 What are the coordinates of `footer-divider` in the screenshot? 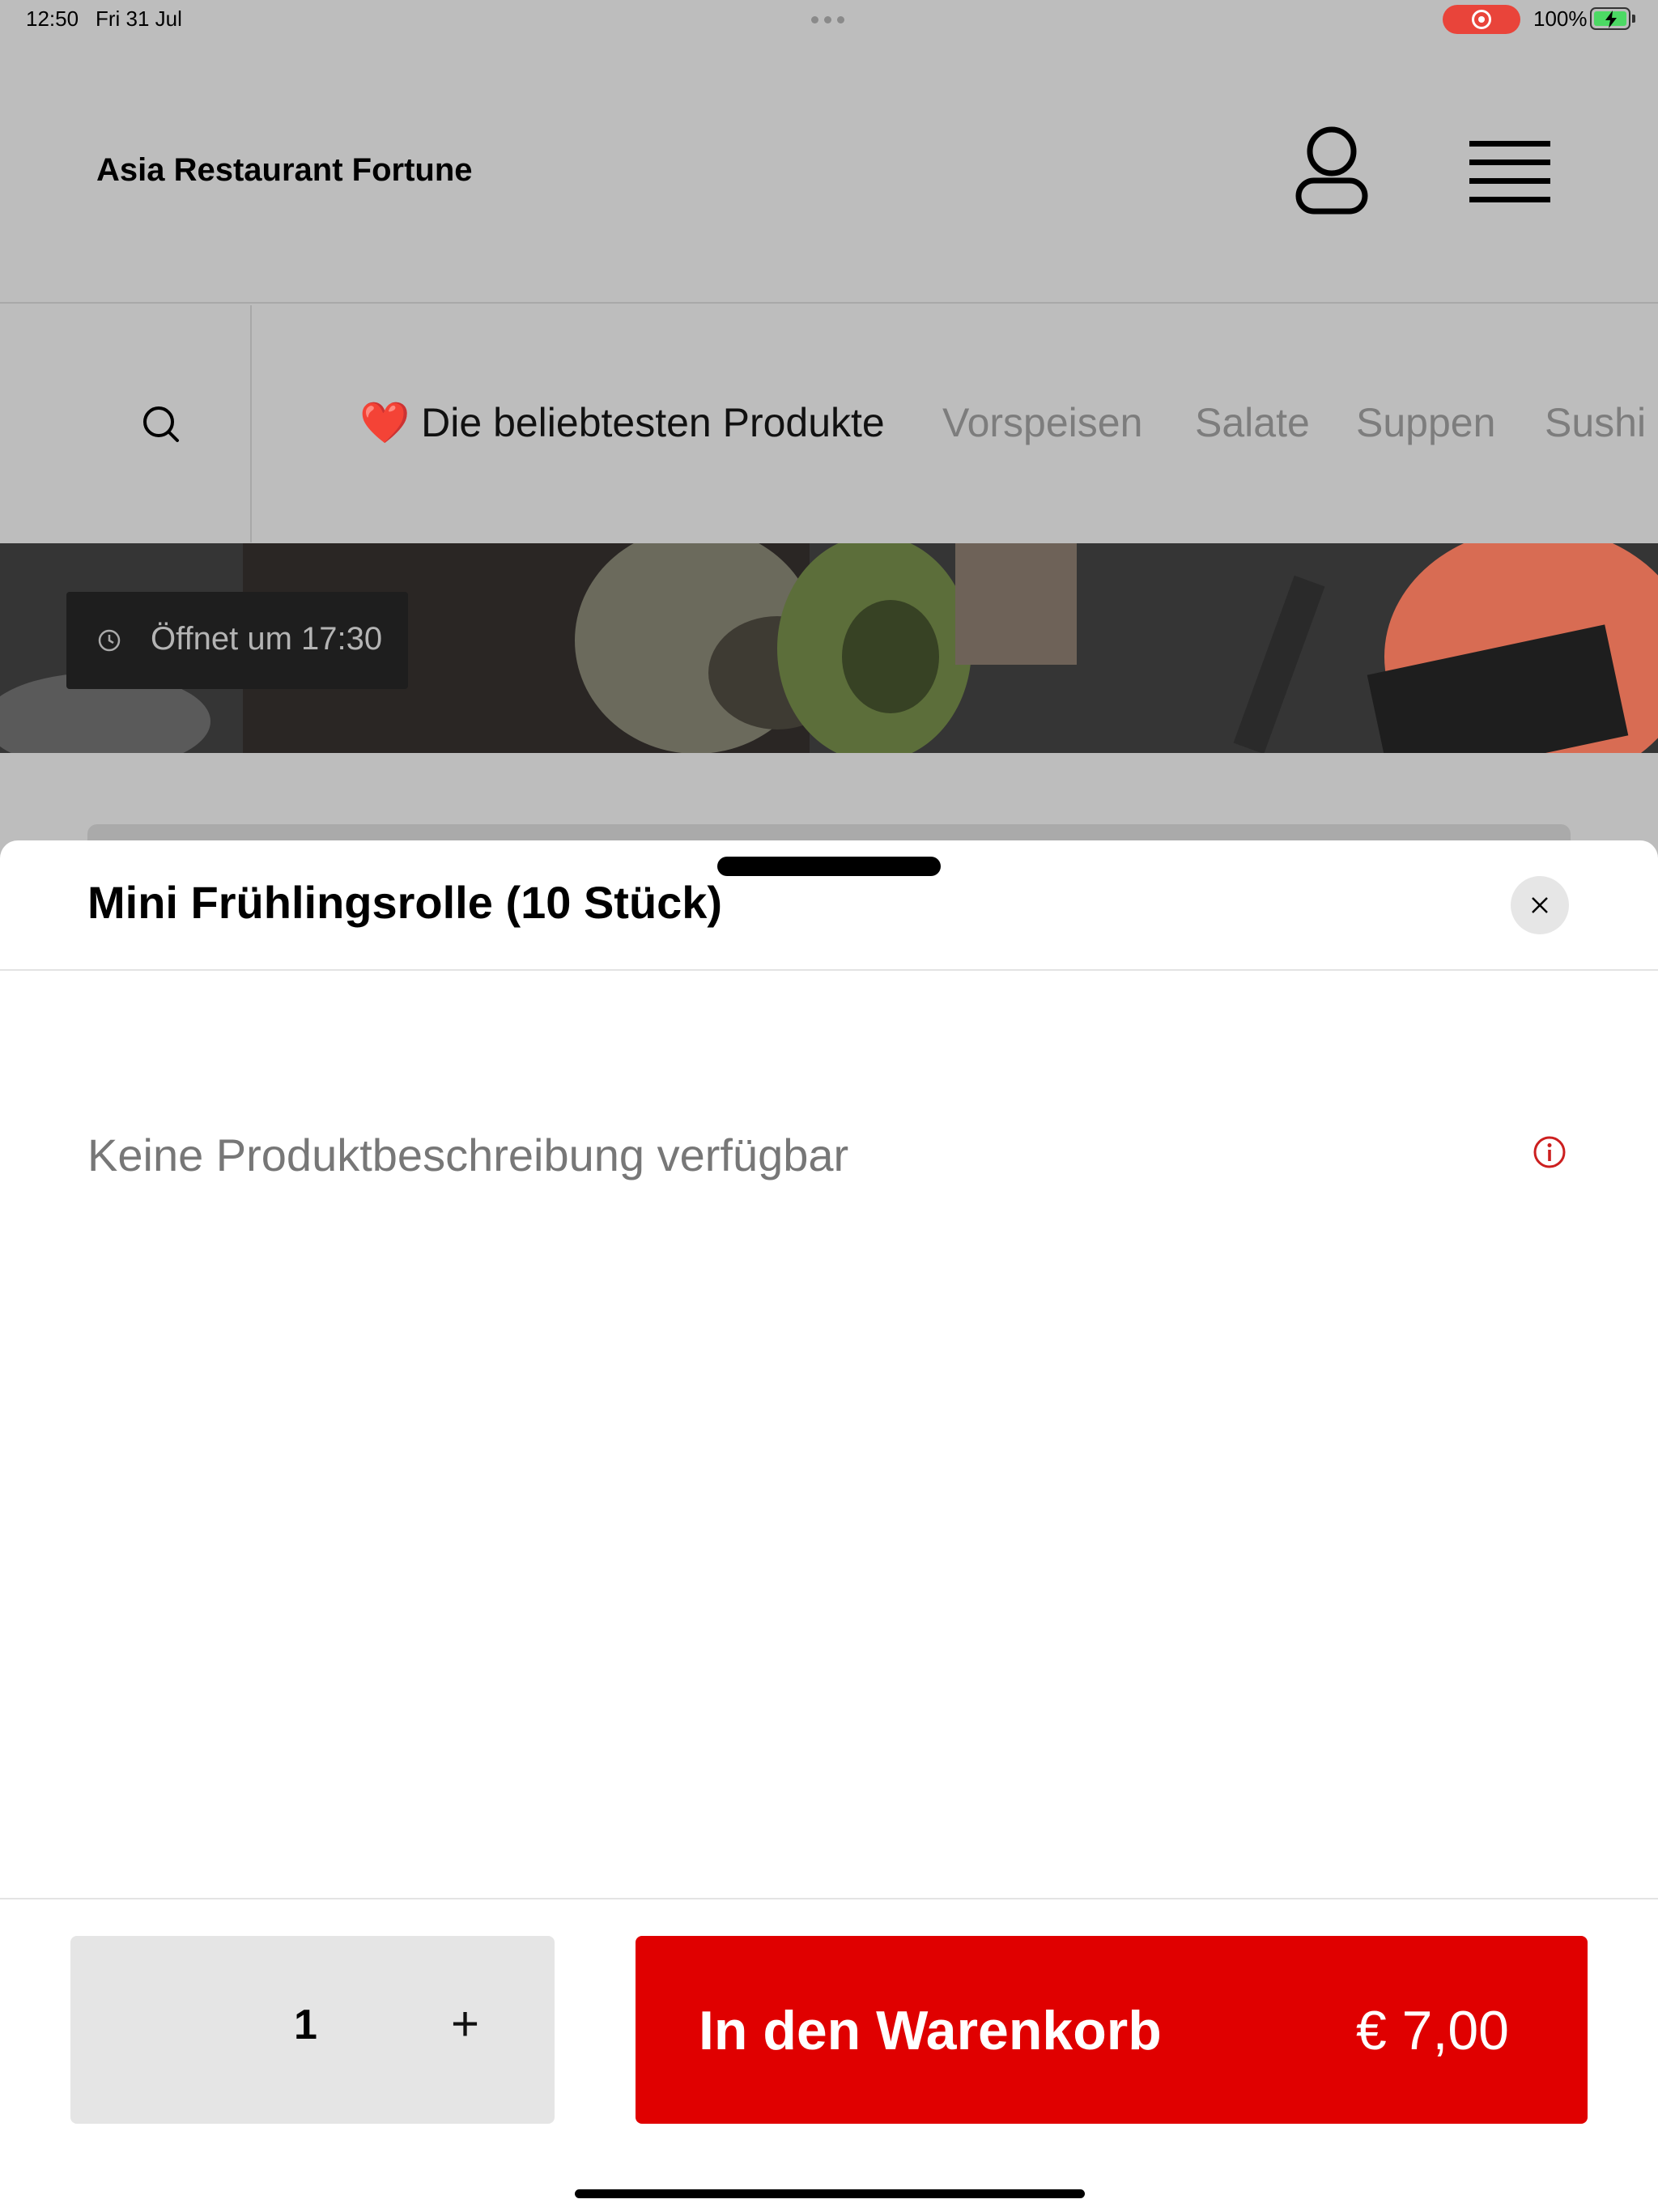 It's located at (829, 1898).